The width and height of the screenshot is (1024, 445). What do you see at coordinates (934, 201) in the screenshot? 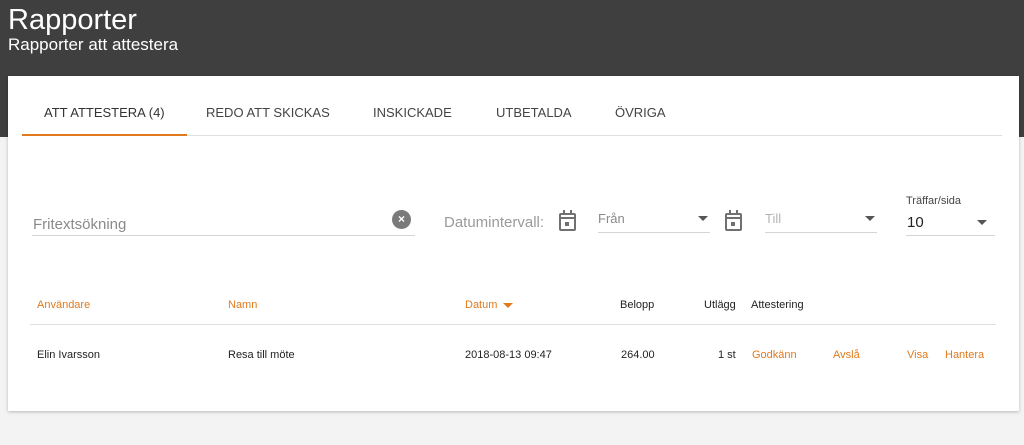
I see `hits-per-page-label: Träffar/sida` at bounding box center [934, 201].